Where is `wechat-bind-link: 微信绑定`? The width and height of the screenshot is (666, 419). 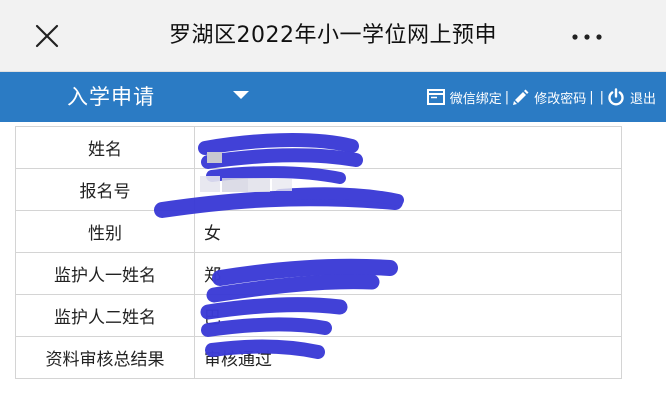 wechat-bind-link: 微信绑定 is located at coordinates (464, 97).